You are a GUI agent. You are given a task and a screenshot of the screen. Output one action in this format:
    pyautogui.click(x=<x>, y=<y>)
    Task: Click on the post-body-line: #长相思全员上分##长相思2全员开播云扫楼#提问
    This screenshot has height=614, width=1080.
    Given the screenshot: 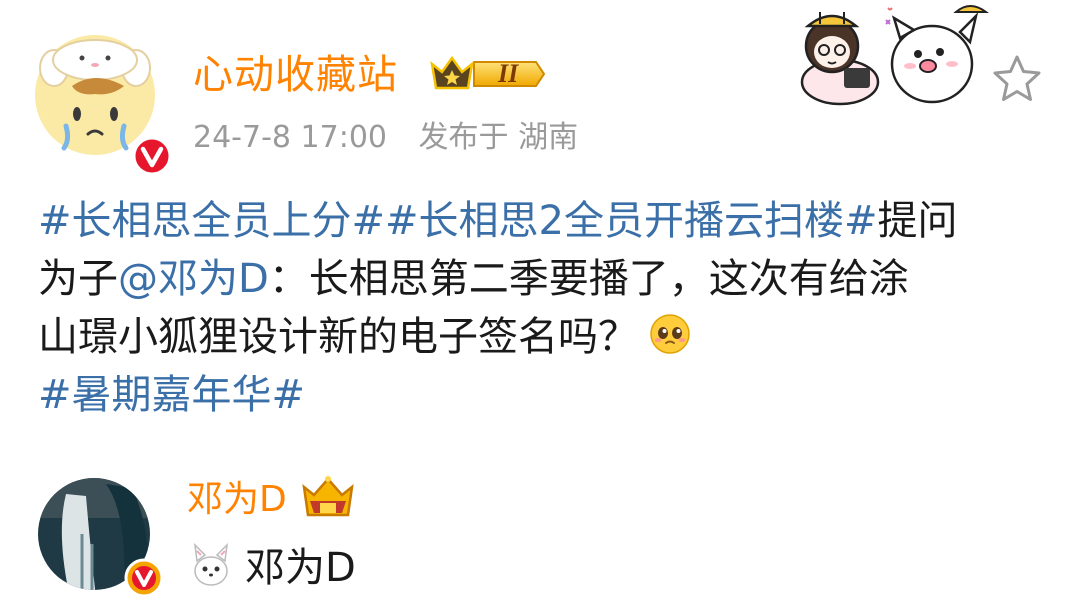 What is the action you would take?
    pyautogui.click(x=548, y=221)
    